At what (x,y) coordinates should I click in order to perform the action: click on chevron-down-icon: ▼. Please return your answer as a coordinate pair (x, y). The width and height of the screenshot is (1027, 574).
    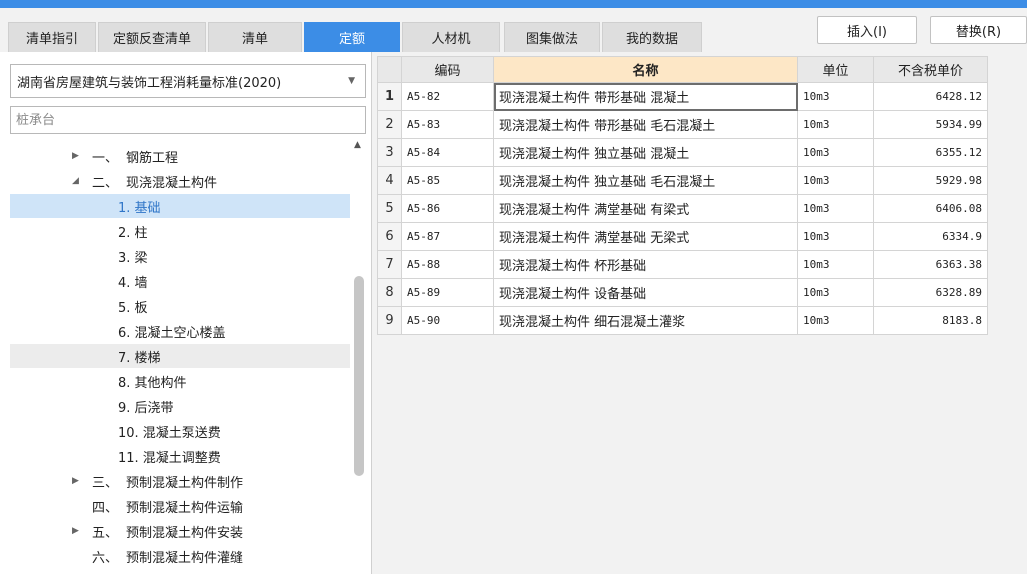
    Looking at the image, I should click on (351, 81).